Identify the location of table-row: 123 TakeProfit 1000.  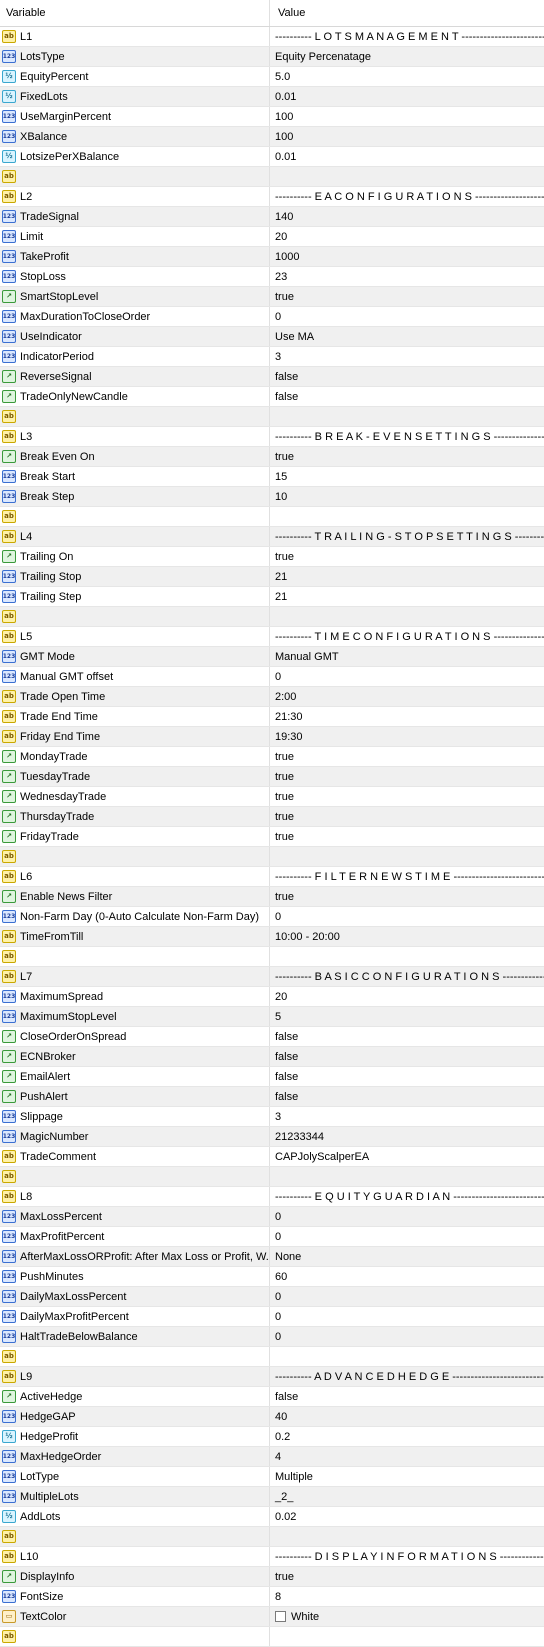
(272, 257).